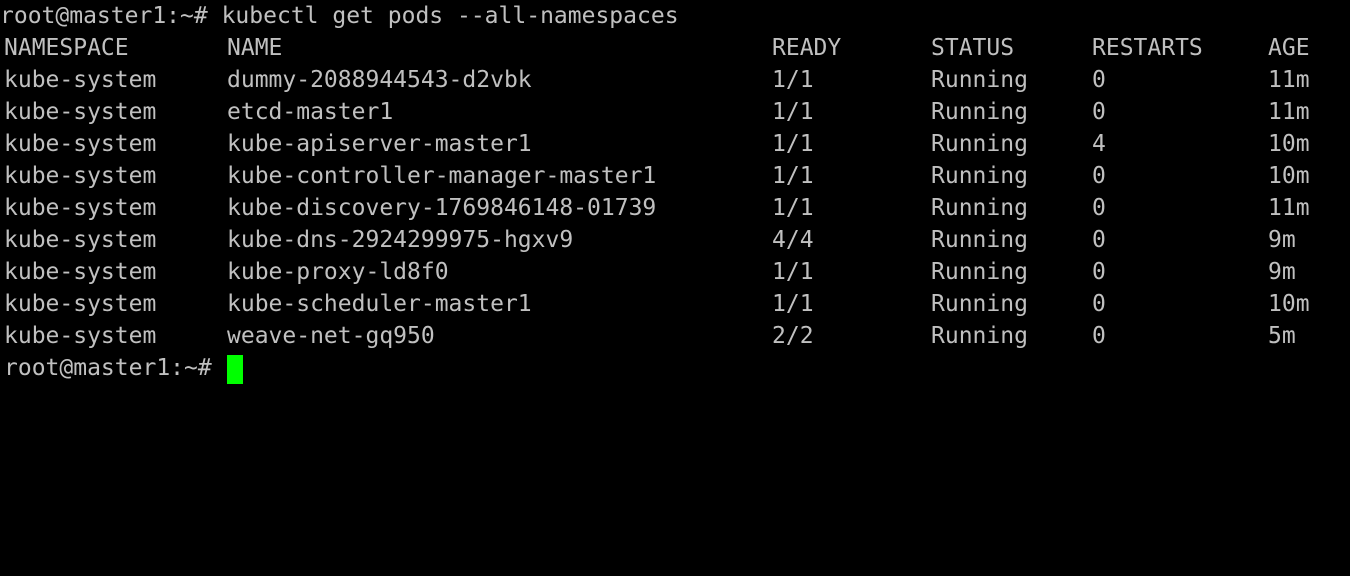 This screenshot has width=1350, height=576. Describe the element at coordinates (442, 176) in the screenshot. I see `cell-name: kube-controller-manager-master1` at that location.